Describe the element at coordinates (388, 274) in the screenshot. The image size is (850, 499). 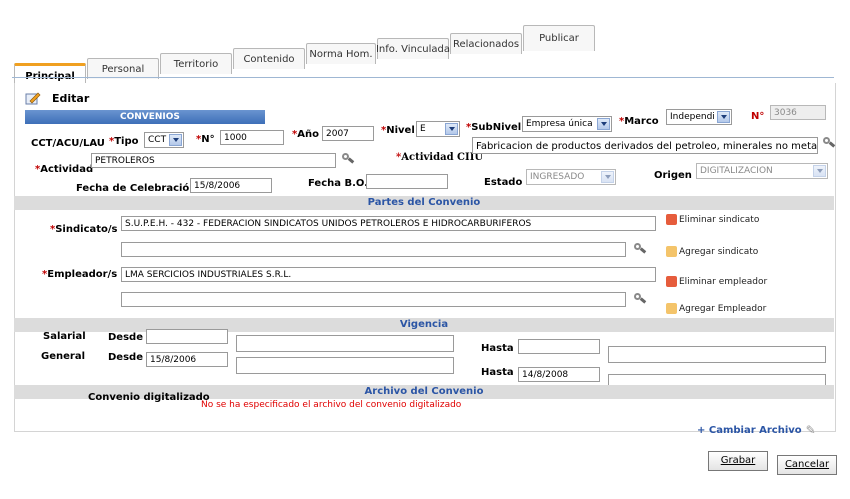
I see `empleador-input: LMA SERCICIOS INDUSTRIALES S.R.L.` at that location.